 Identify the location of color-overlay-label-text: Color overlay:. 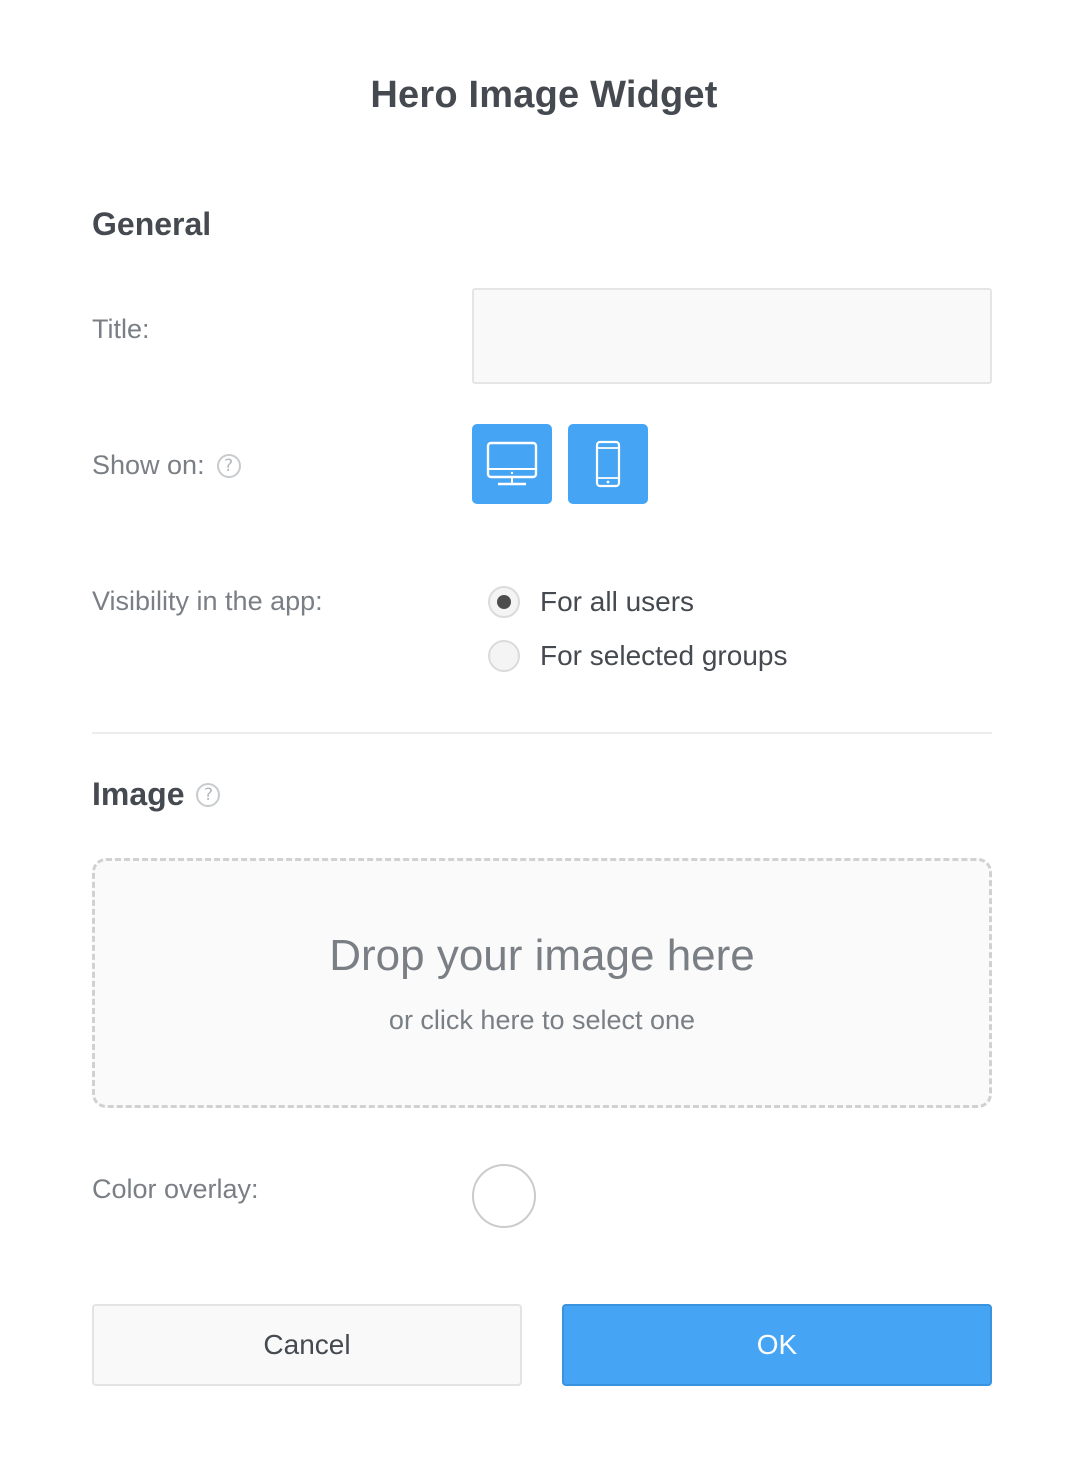
(175, 1189).